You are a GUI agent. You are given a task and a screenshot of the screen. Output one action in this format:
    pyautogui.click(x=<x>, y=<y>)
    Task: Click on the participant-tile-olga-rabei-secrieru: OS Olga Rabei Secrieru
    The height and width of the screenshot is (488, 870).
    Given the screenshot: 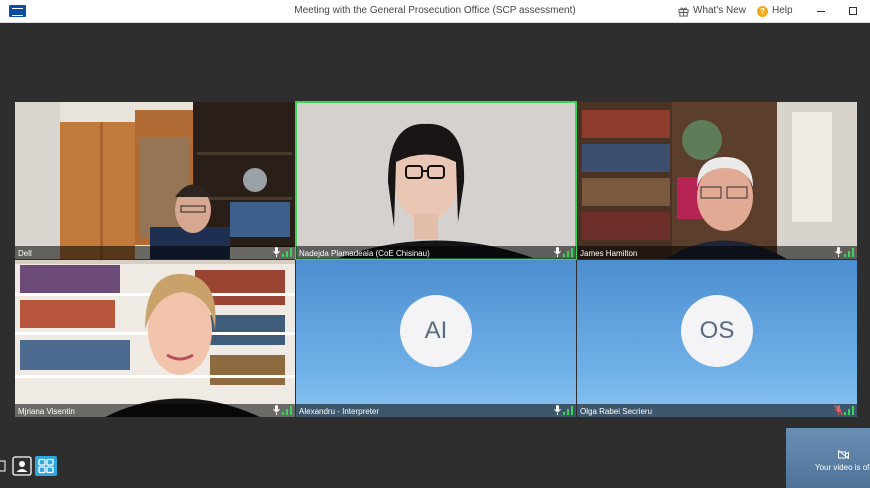 What is the action you would take?
    pyautogui.click(x=717, y=338)
    